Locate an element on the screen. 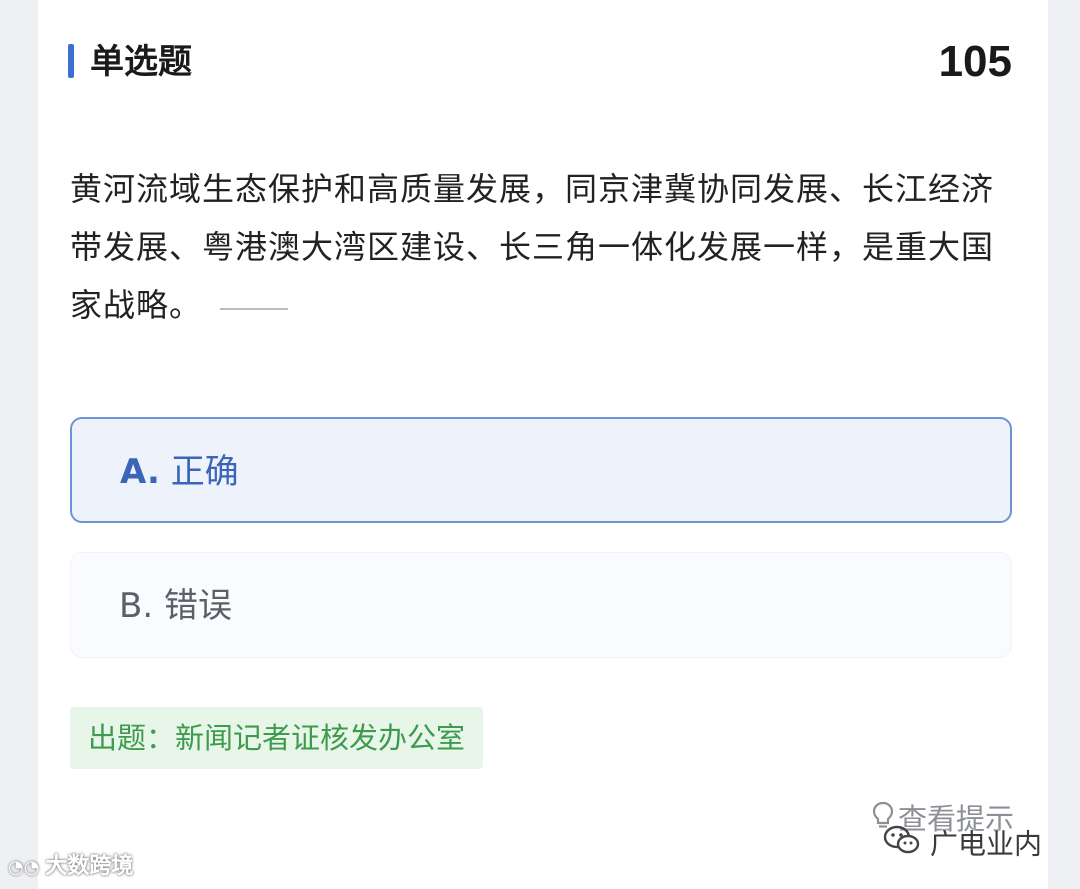 The height and width of the screenshot is (889, 1080). option-b-text: 错误 is located at coordinates (197, 606).